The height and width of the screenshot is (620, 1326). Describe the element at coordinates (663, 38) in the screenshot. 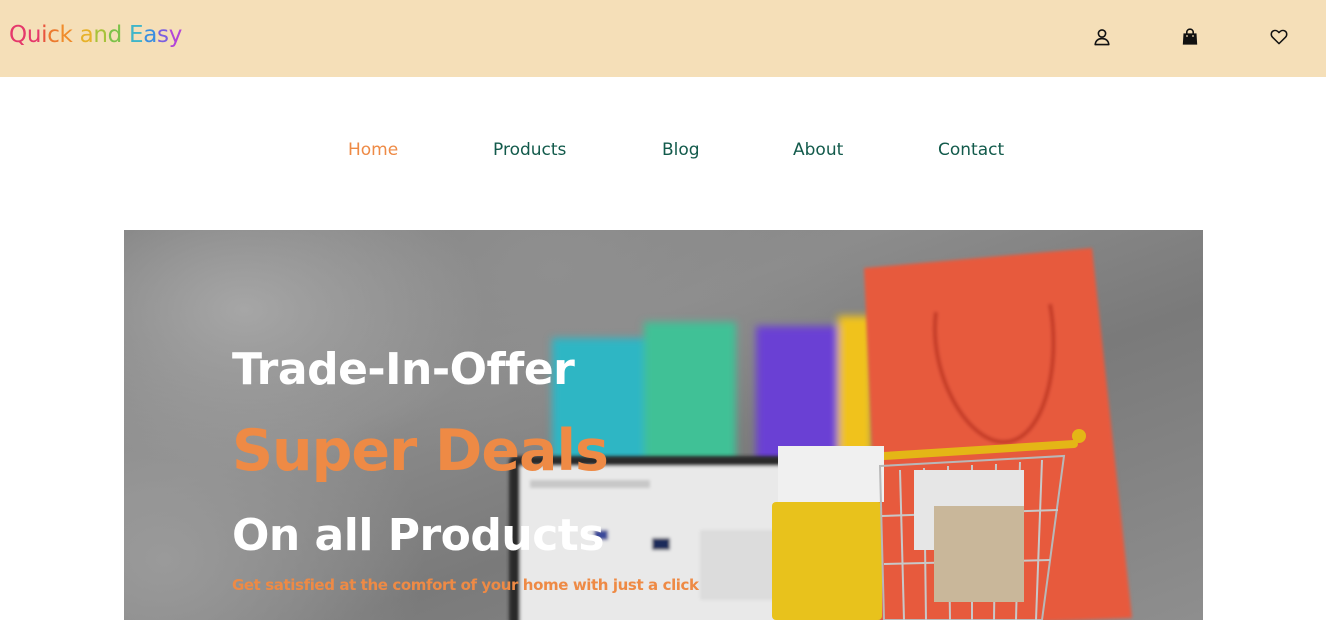

I see `top-bar: Quick and Easy` at that location.